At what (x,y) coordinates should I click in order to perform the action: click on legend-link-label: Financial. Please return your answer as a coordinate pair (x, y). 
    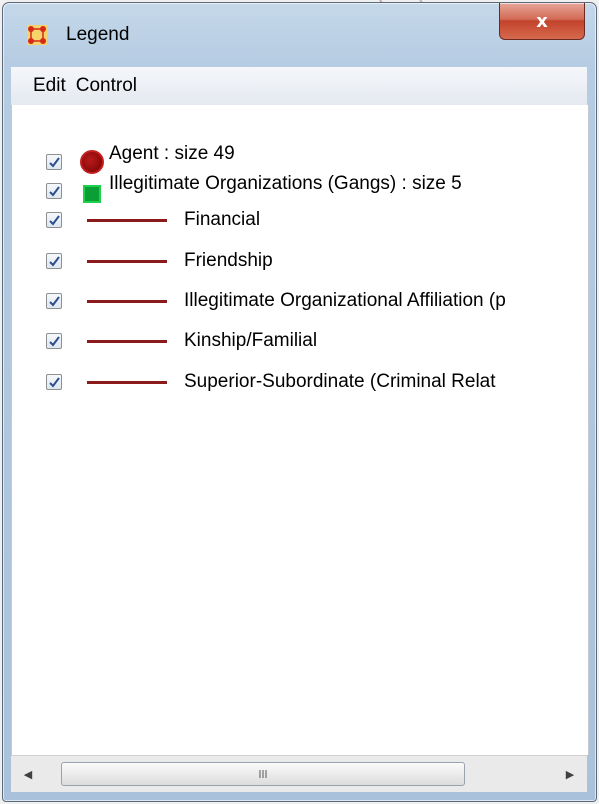
    Looking at the image, I should click on (222, 219).